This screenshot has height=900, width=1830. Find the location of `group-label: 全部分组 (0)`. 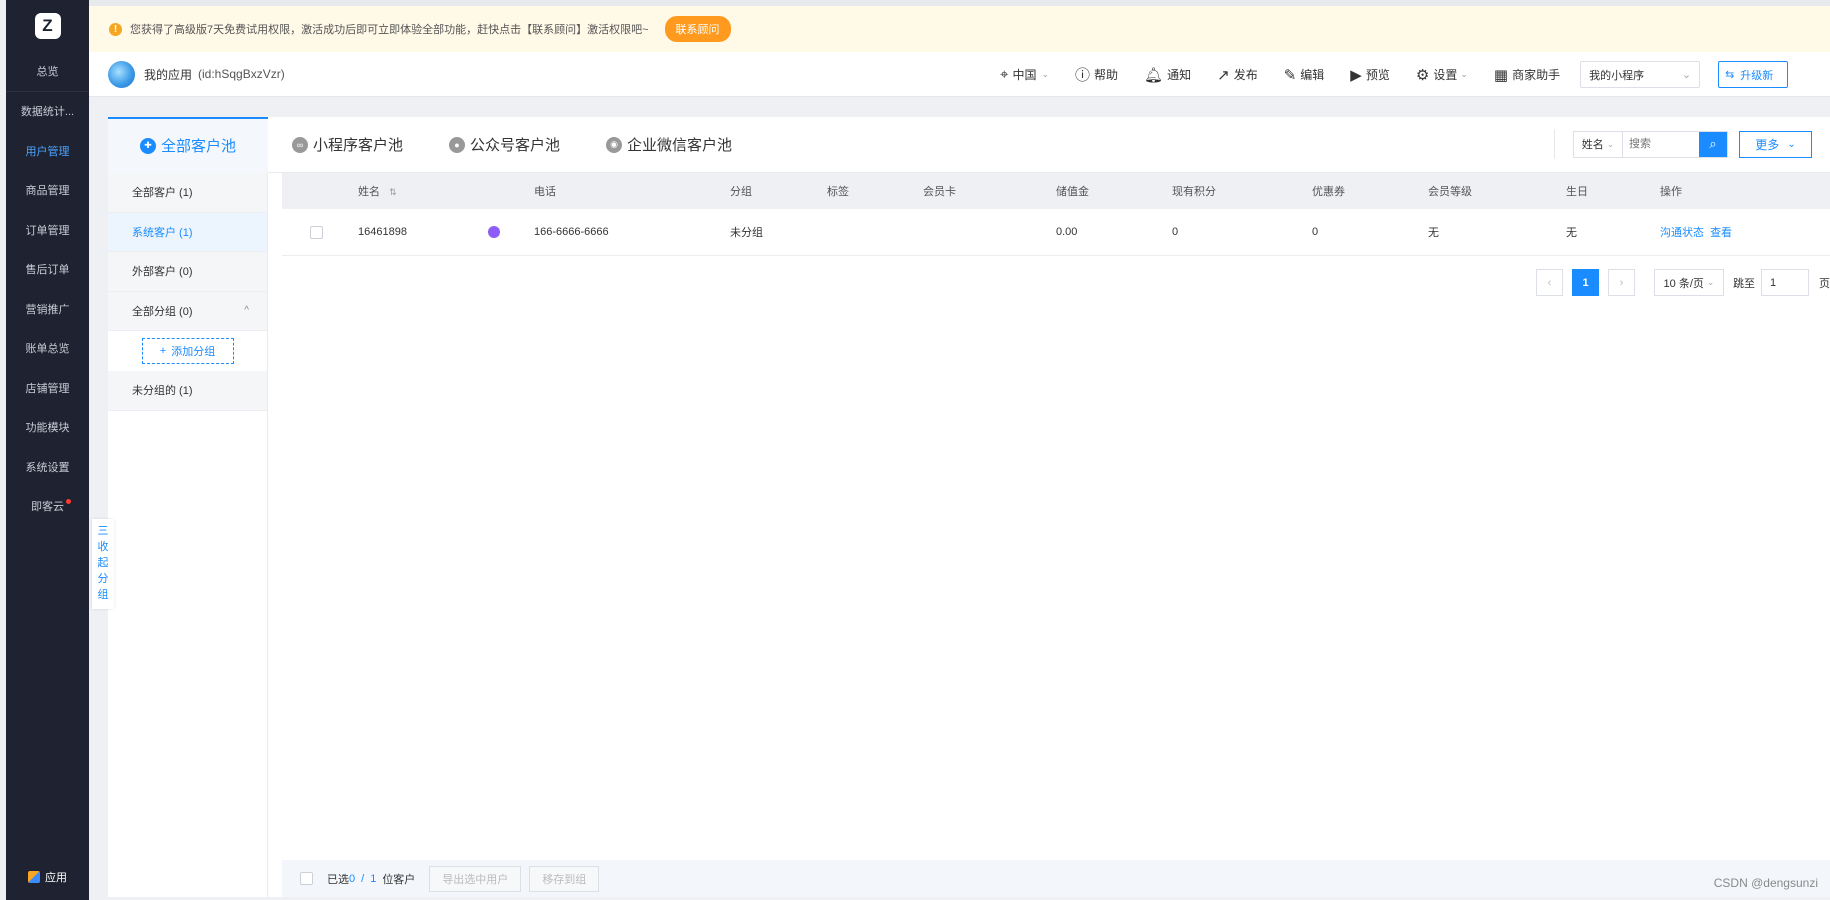

group-label: 全部分组 (0) is located at coordinates (162, 311).